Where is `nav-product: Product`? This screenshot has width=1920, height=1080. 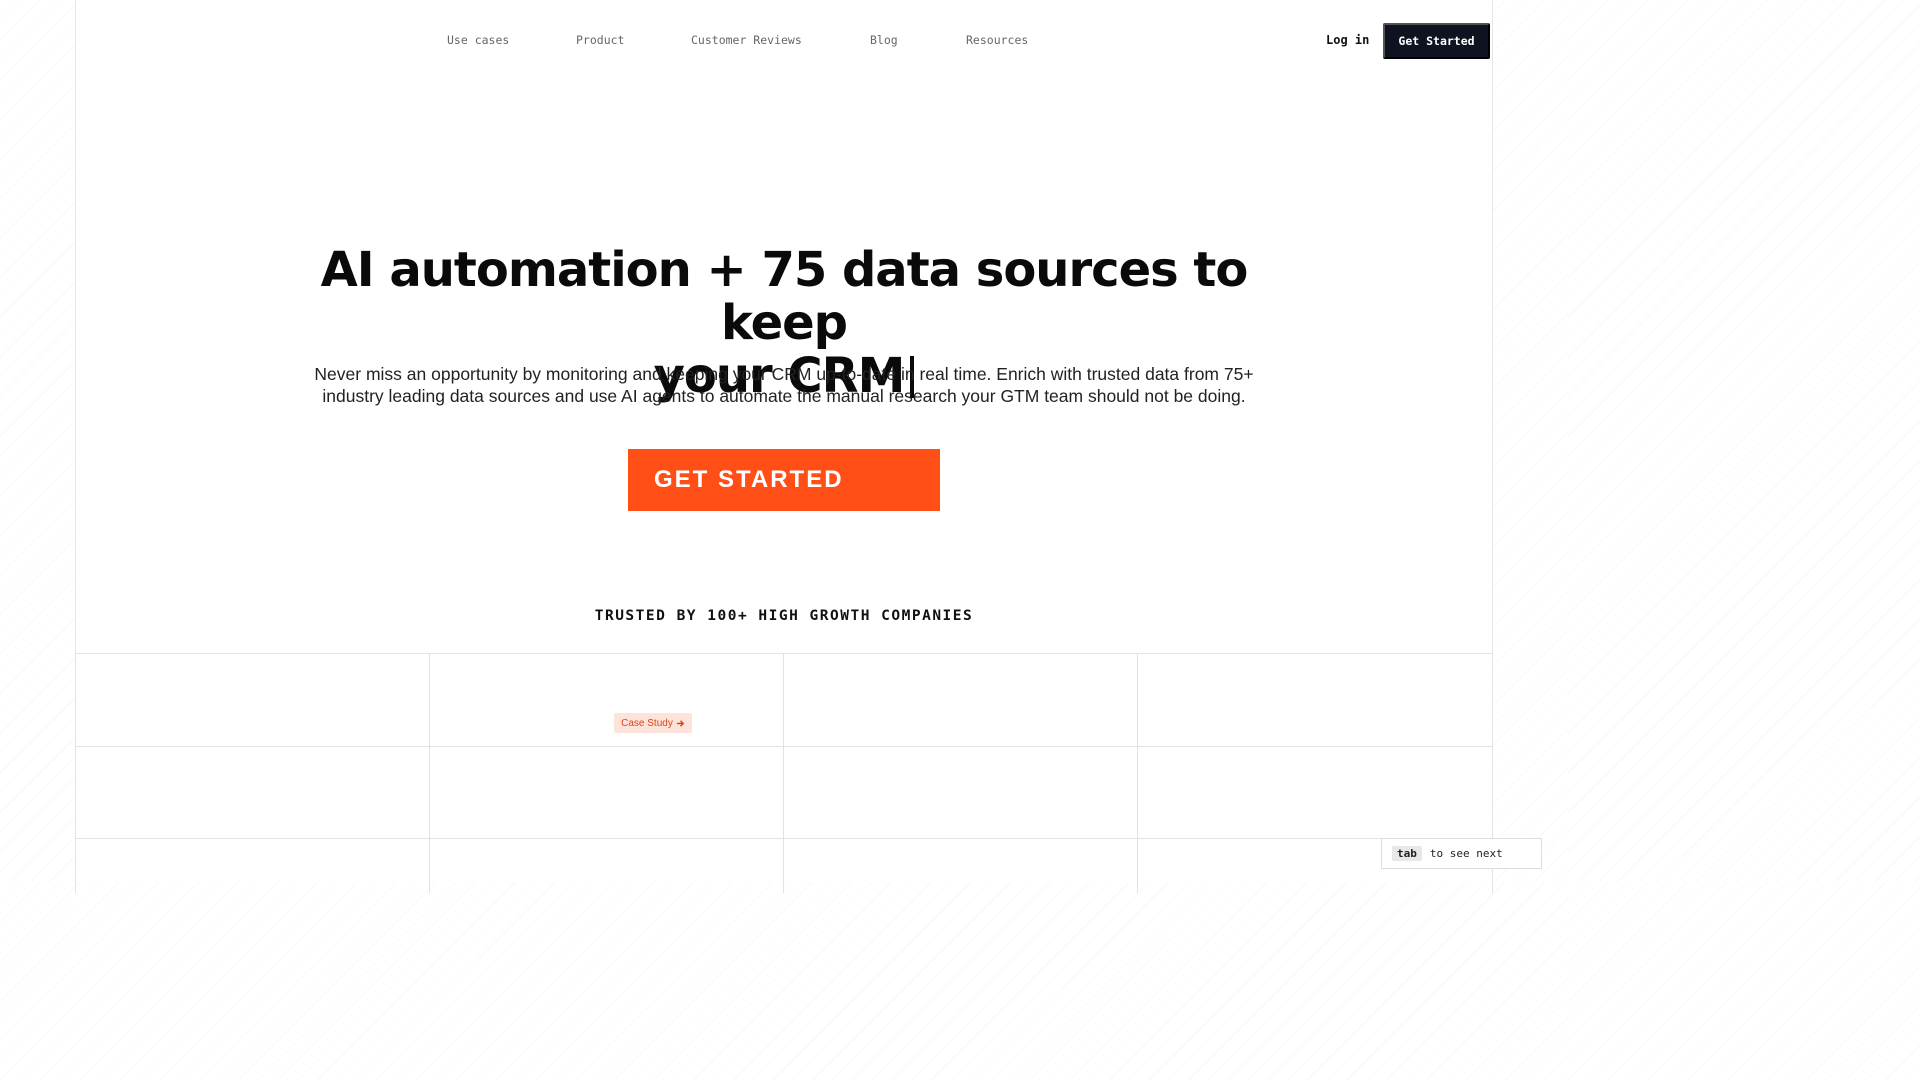 nav-product: Product is located at coordinates (600, 40).